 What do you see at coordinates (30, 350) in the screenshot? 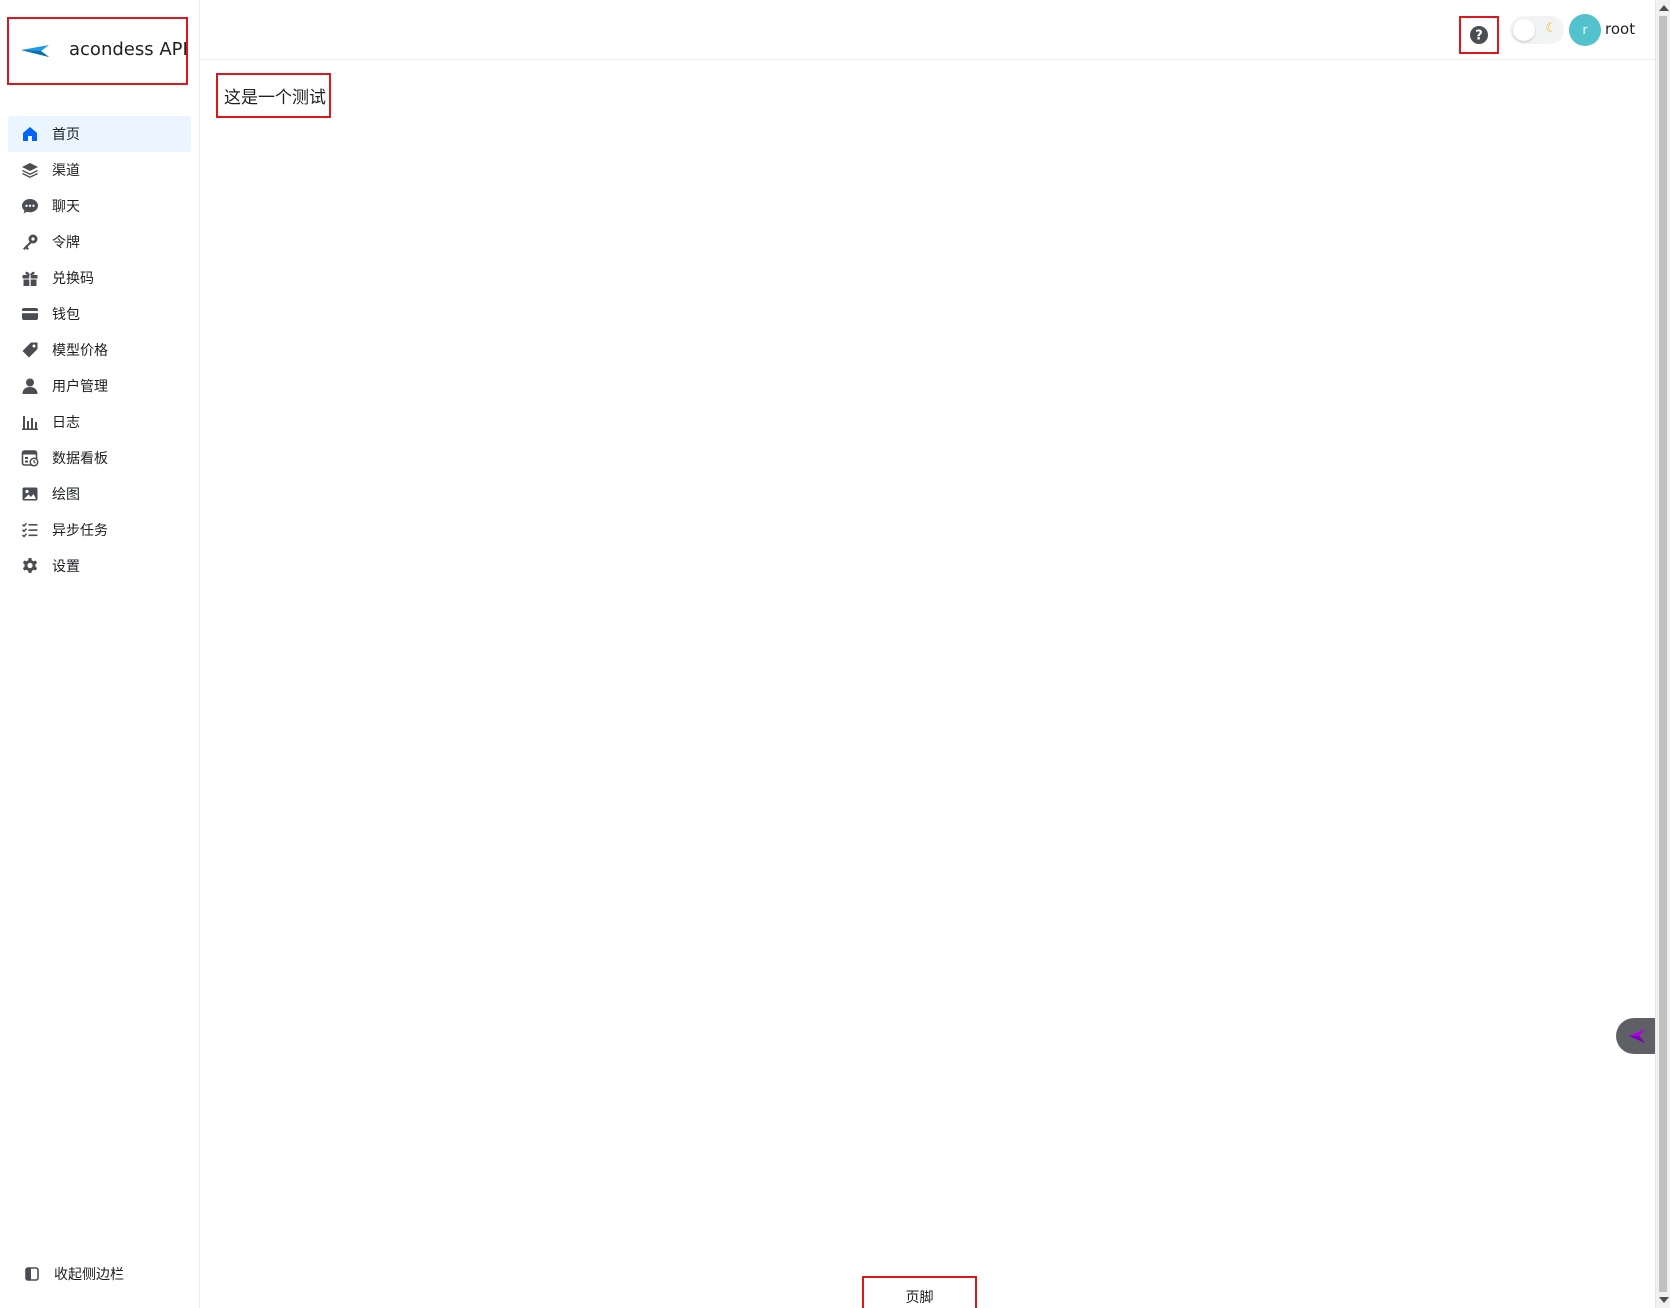
I see `tag-icon` at bounding box center [30, 350].